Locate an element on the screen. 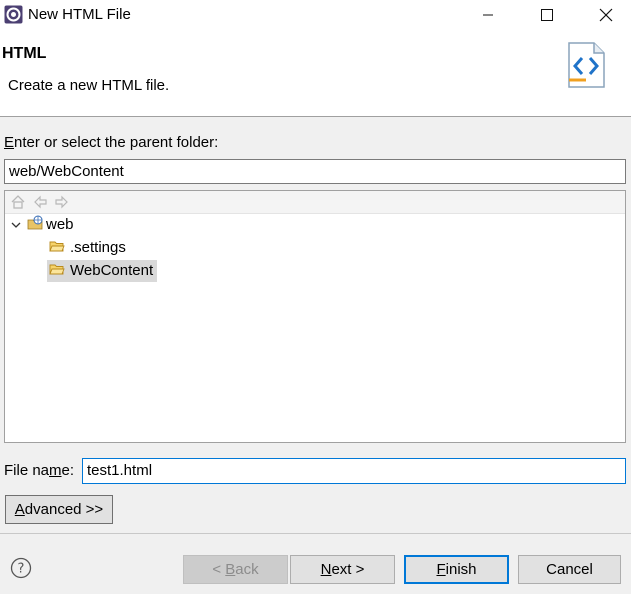 This screenshot has width=631, height=594. back-button-prefix: < is located at coordinates (219, 569).